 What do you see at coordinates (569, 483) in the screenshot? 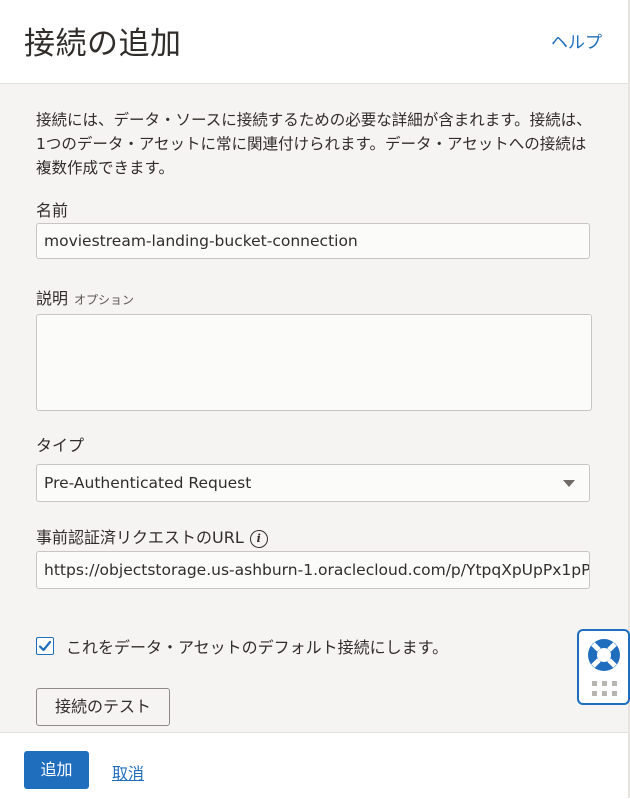
I see `chevron-down-icon` at bounding box center [569, 483].